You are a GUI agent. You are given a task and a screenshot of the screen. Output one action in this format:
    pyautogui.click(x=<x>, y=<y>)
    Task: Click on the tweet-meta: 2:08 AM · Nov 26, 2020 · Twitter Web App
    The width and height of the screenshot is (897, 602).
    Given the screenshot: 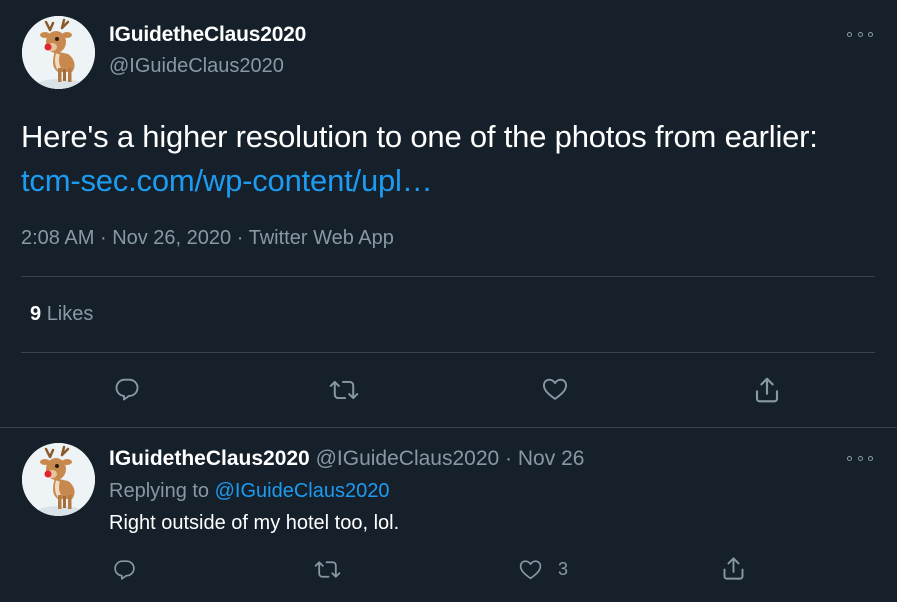 What is the action you would take?
    pyautogui.click(x=207, y=238)
    